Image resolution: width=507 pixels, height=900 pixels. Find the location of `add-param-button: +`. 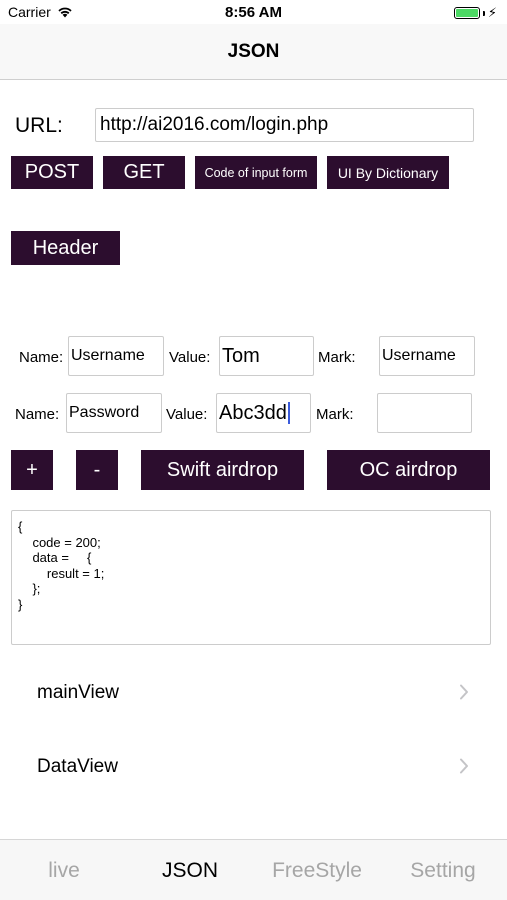

add-param-button: + is located at coordinates (32, 470).